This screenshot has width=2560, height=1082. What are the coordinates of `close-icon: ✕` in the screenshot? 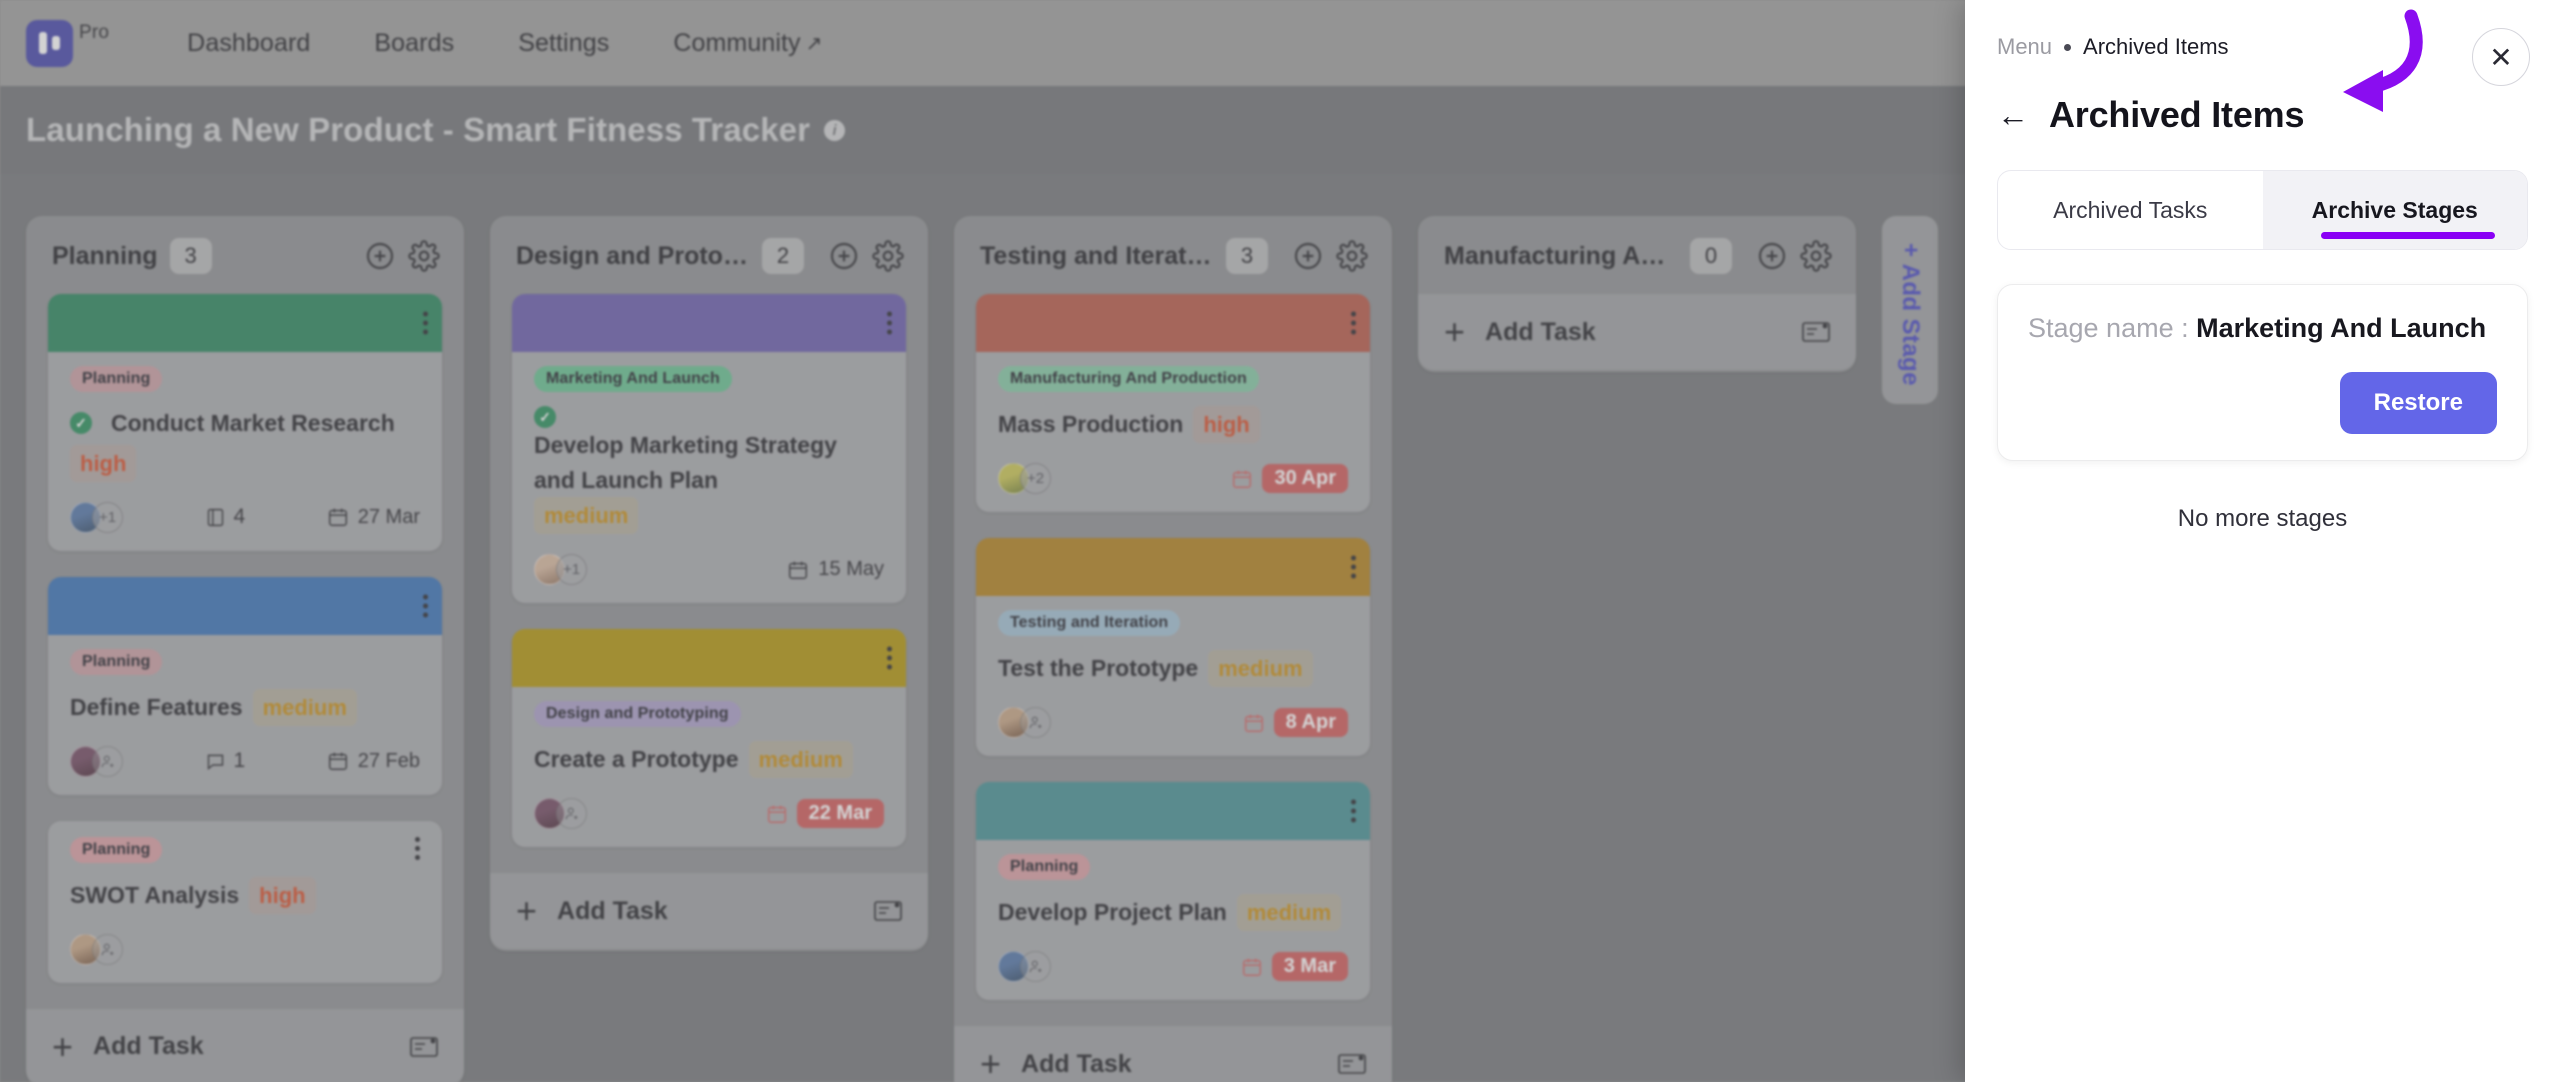 It's located at (2501, 57).